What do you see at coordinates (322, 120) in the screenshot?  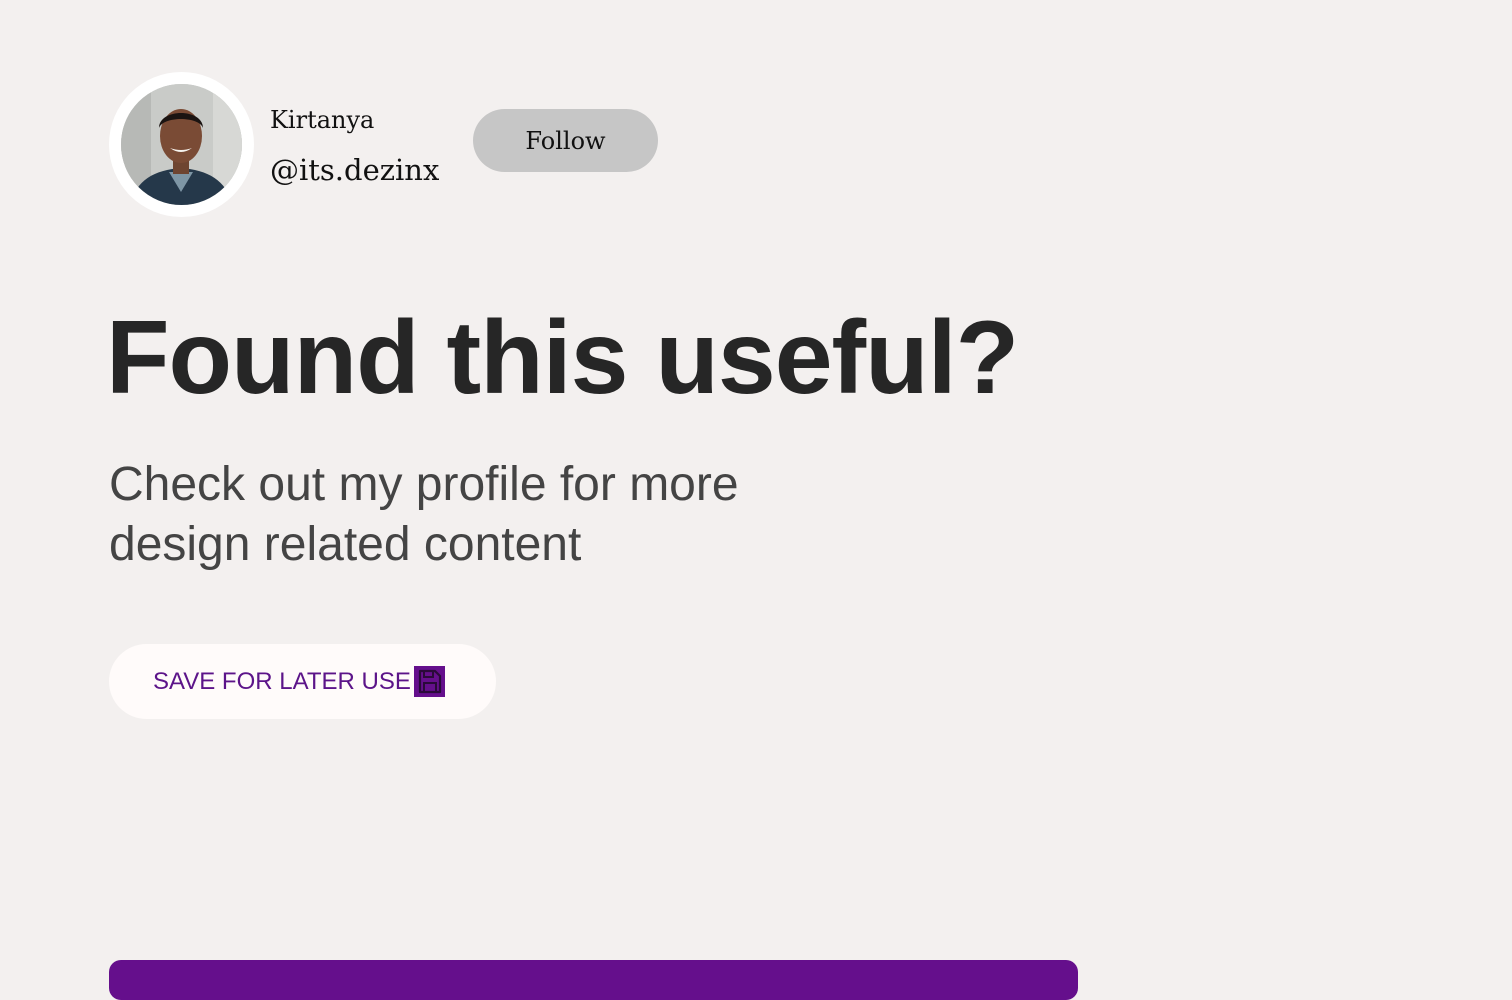 I see `display-name: Kirtanya` at bounding box center [322, 120].